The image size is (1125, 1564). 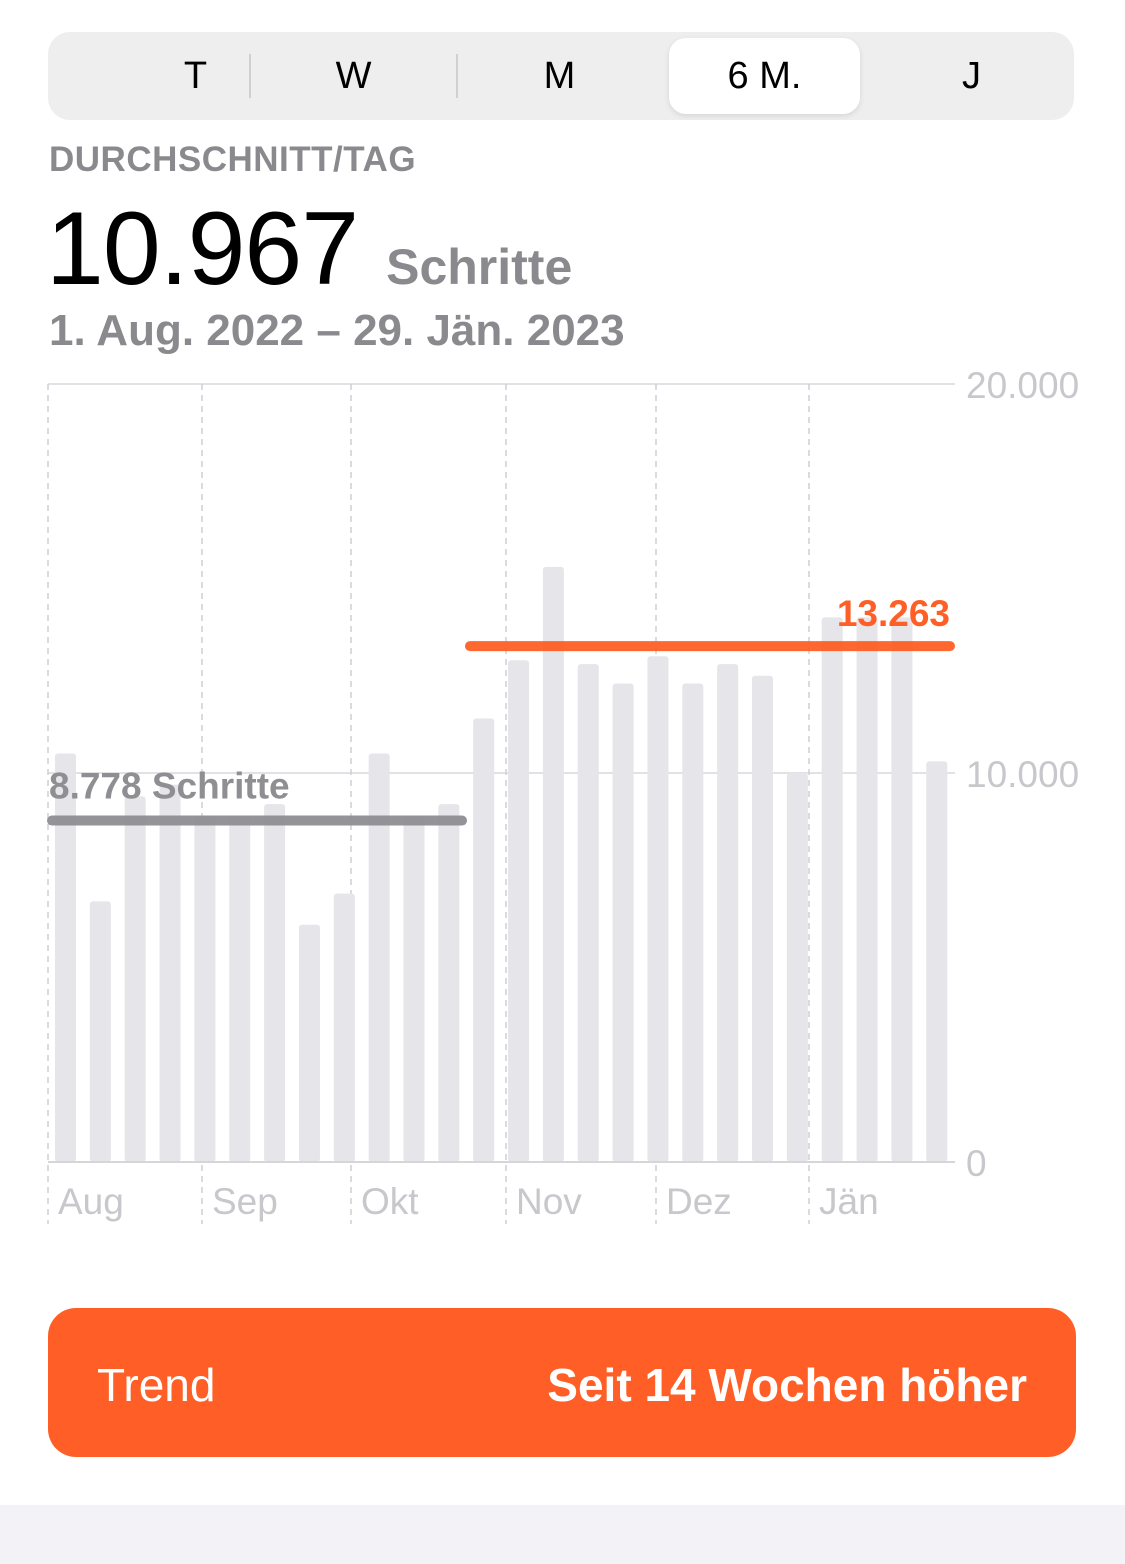 What do you see at coordinates (764, 76) in the screenshot?
I see `segment-6-months: 6 M.` at bounding box center [764, 76].